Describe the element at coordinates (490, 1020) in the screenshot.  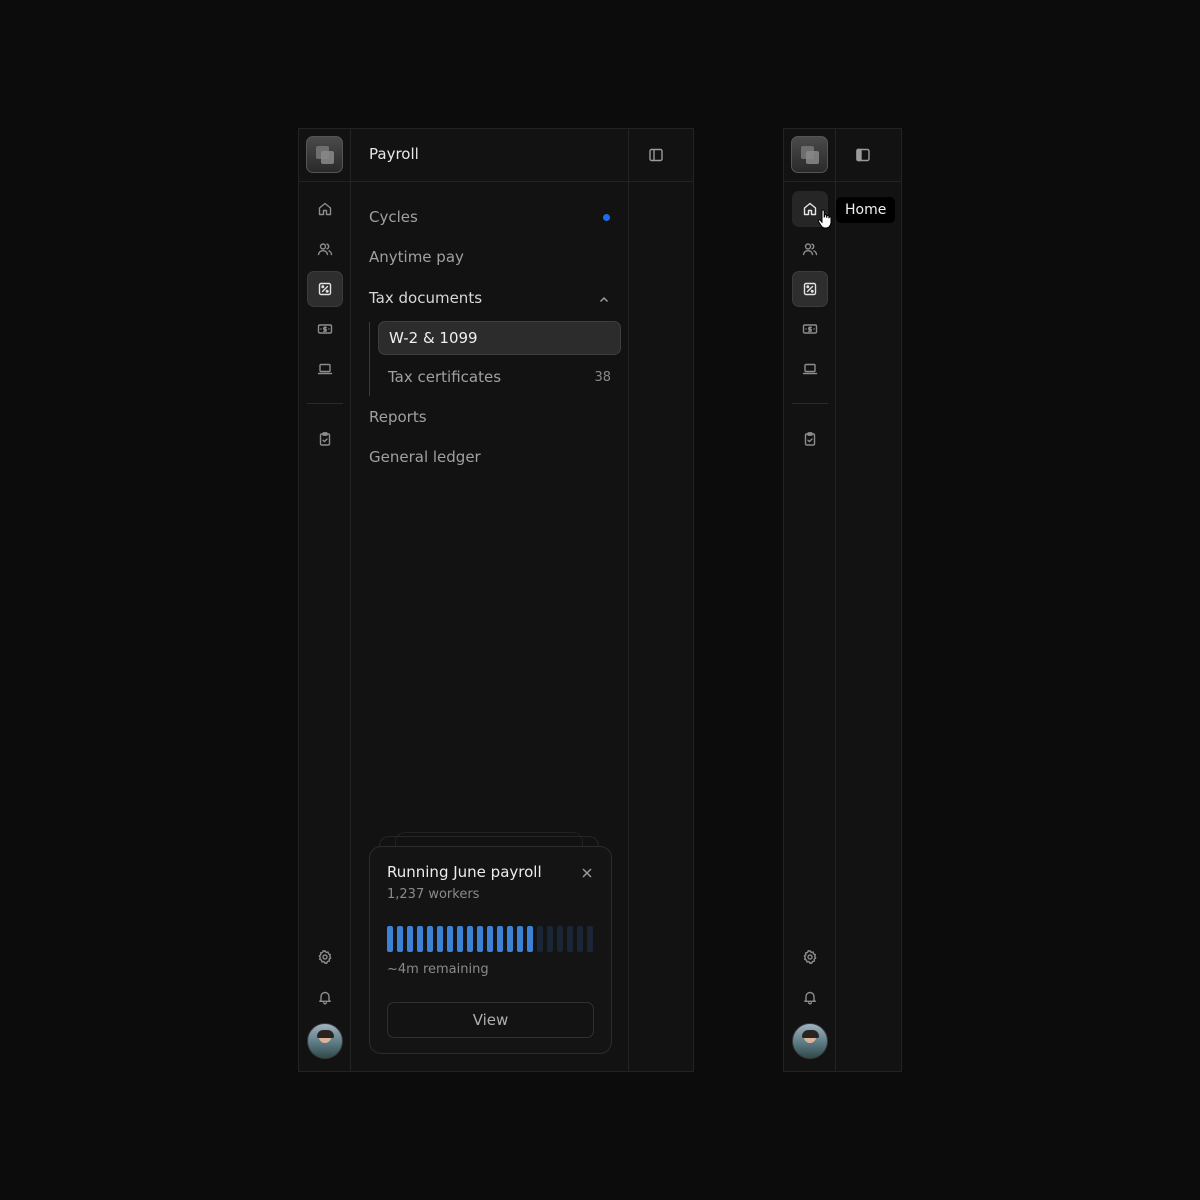
I see `view-button: View` at that location.